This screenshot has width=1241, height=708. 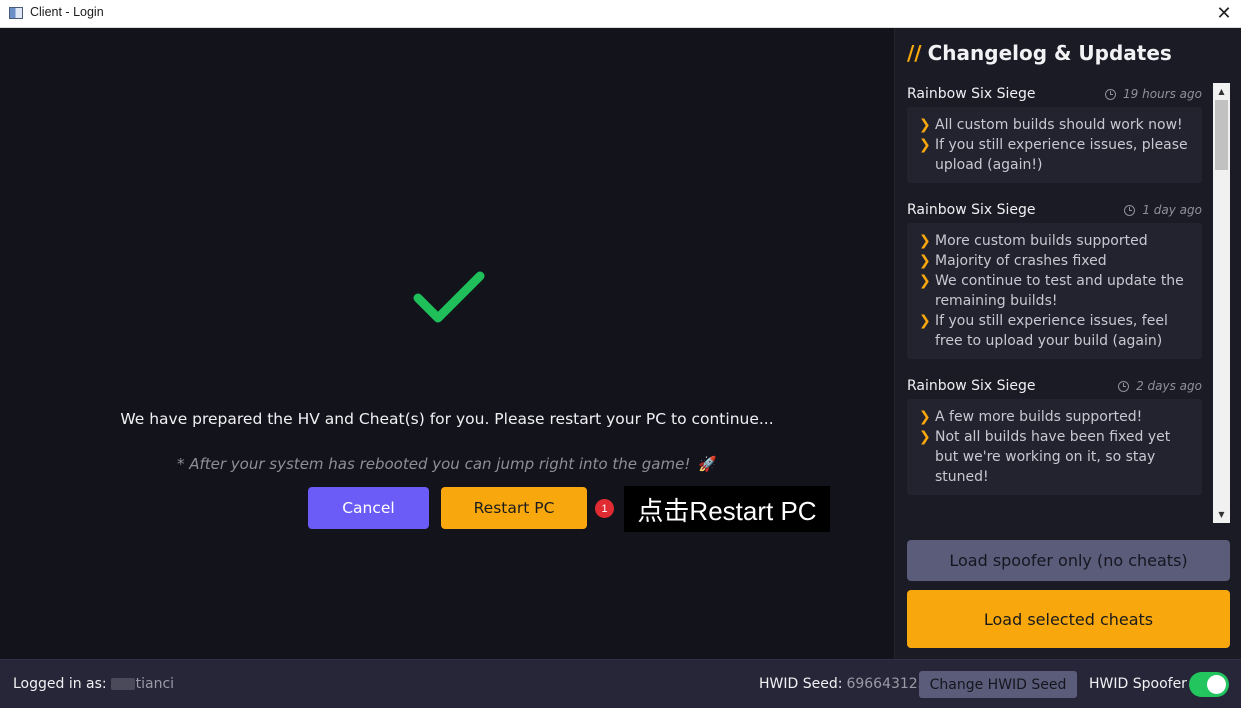 I want to click on entry-time: 19 hours ago, so click(x=1153, y=94).